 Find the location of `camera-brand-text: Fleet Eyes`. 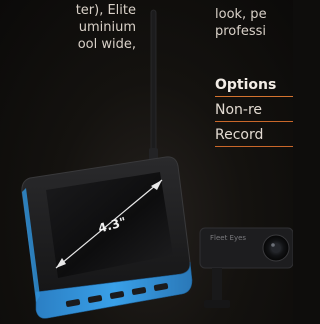

camera-brand-text: Fleet Eyes is located at coordinates (228, 238).